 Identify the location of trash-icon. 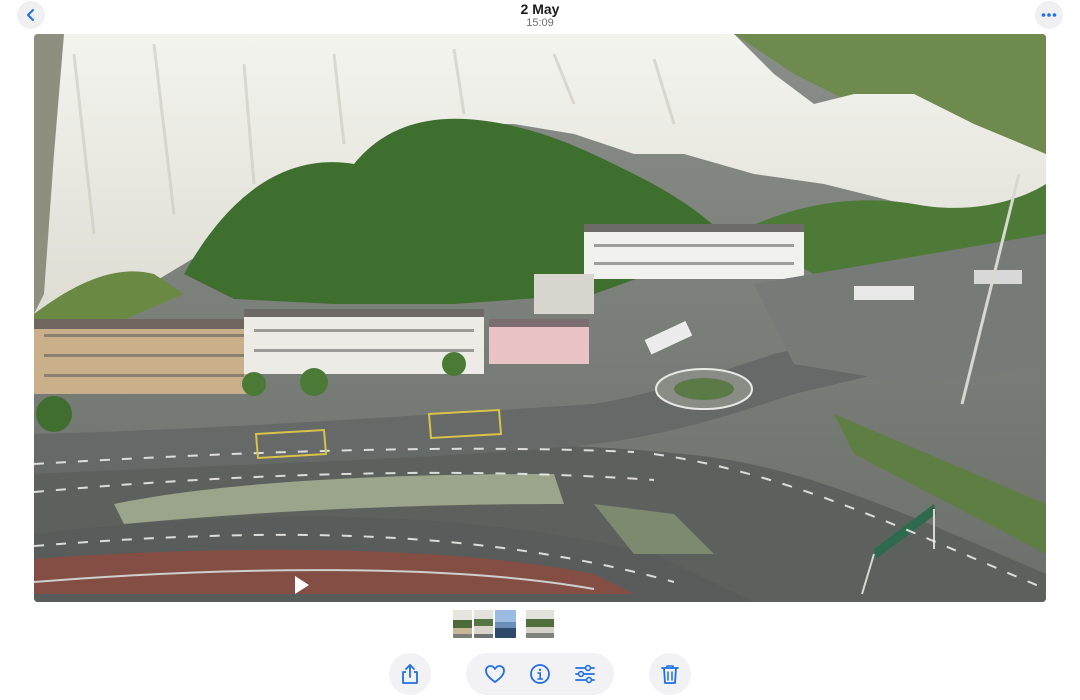
(670, 674).